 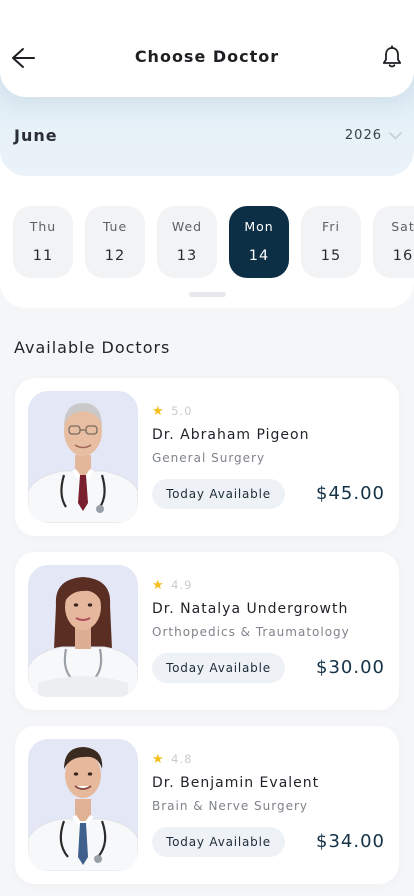 I want to click on drag-handle, so click(x=207, y=294).